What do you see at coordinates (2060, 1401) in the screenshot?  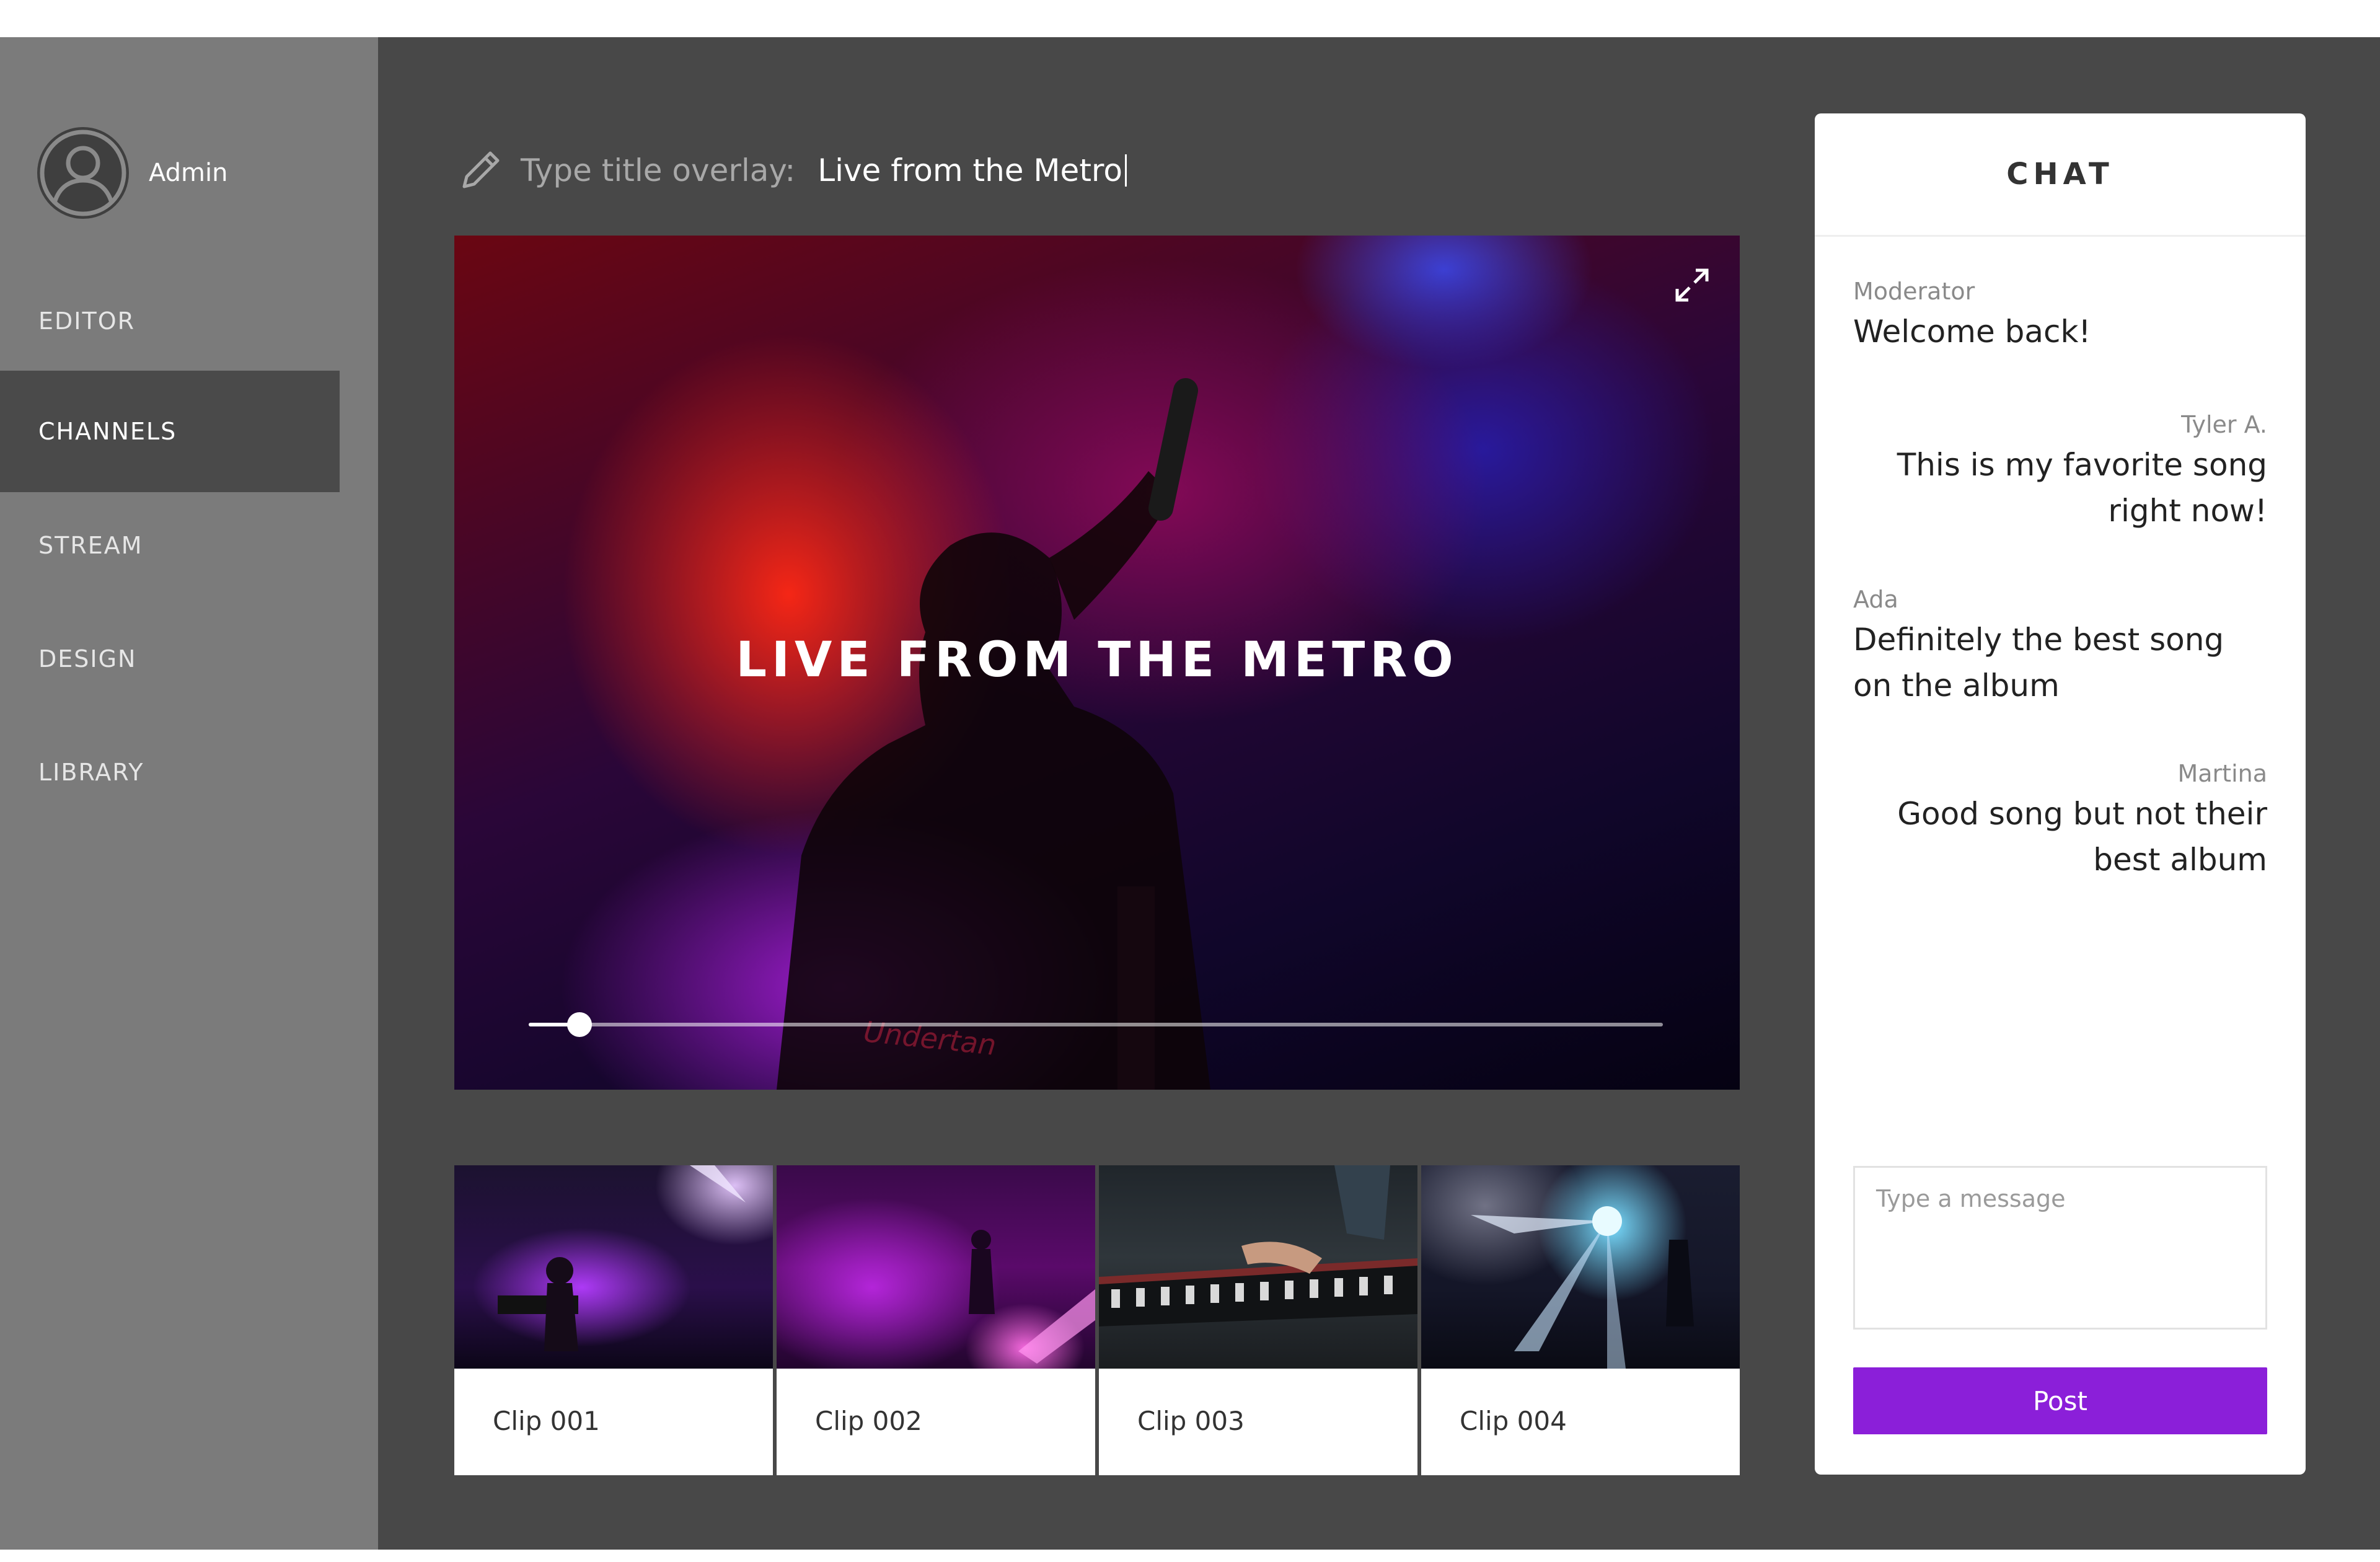 I see `post-button: Post` at bounding box center [2060, 1401].